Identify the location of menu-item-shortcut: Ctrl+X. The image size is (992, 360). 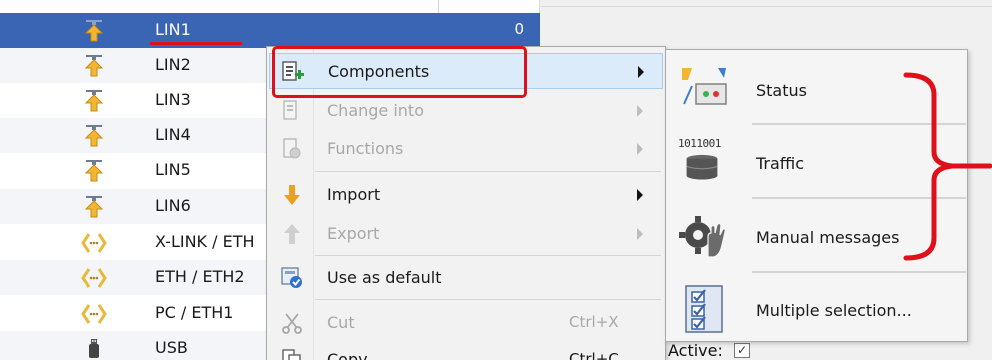
(594, 322).